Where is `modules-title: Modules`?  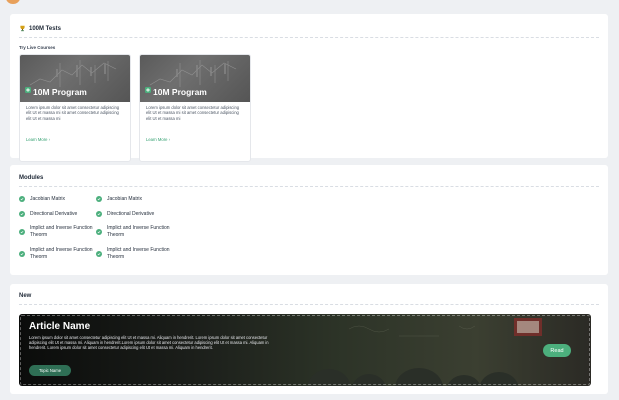
modules-title: Modules is located at coordinates (31, 178).